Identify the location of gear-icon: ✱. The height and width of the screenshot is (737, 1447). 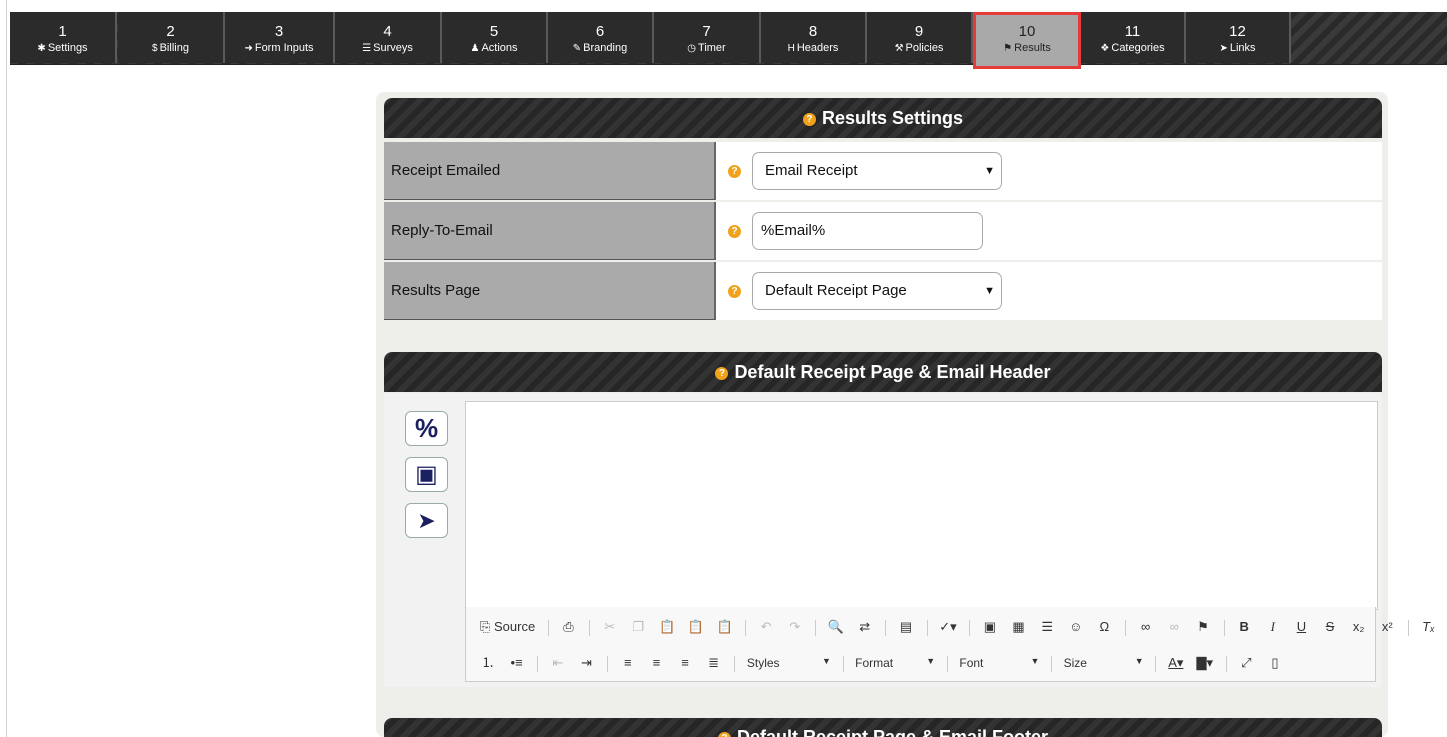
(41, 48).